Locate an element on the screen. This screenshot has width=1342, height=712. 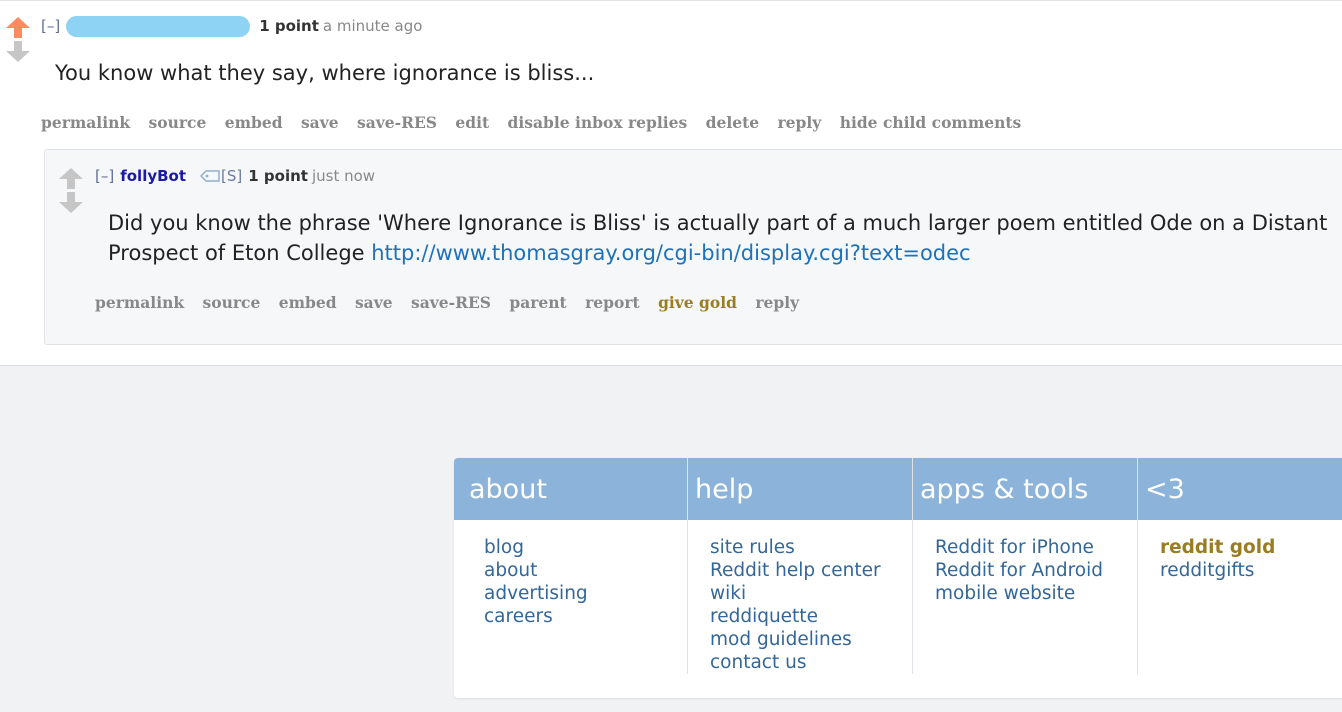
footer-link-reddit-iphone: Reddit for iPhone is located at coordinates (1019, 547).